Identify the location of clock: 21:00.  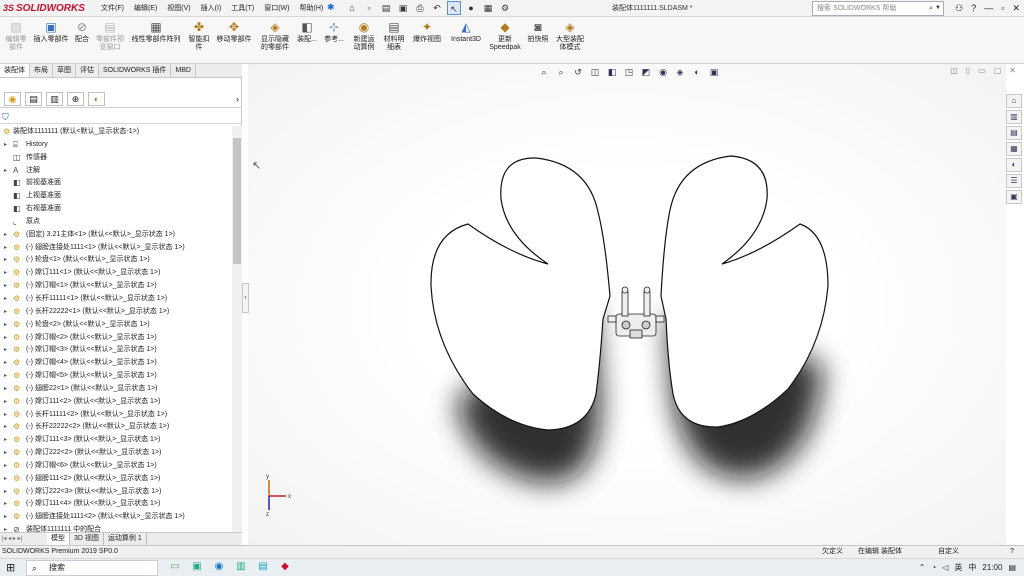
(992, 567).